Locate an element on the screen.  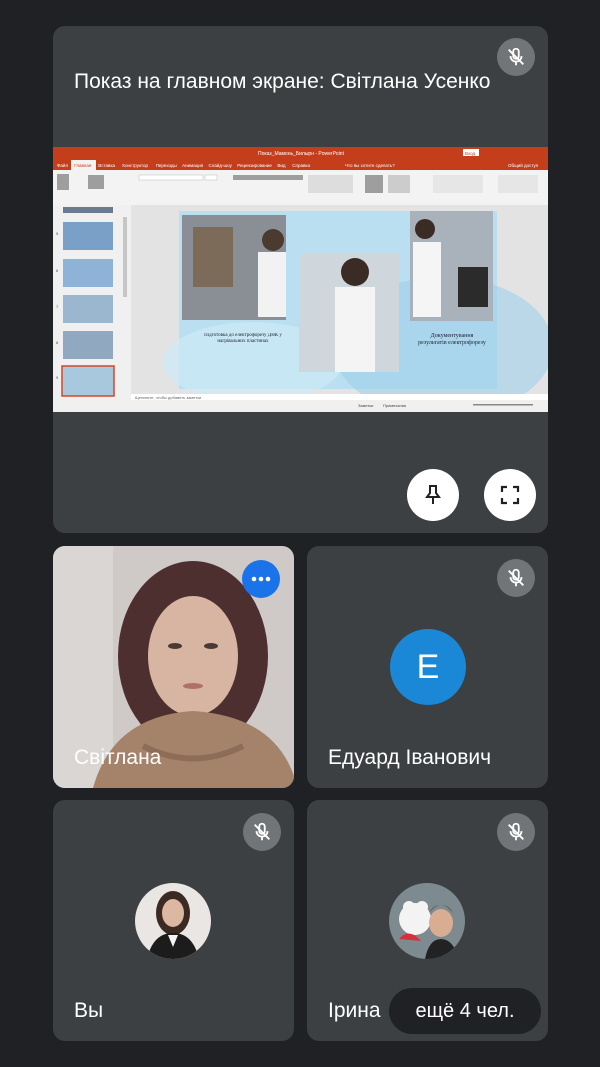
fullscreen-icon is located at coordinates (510, 495).